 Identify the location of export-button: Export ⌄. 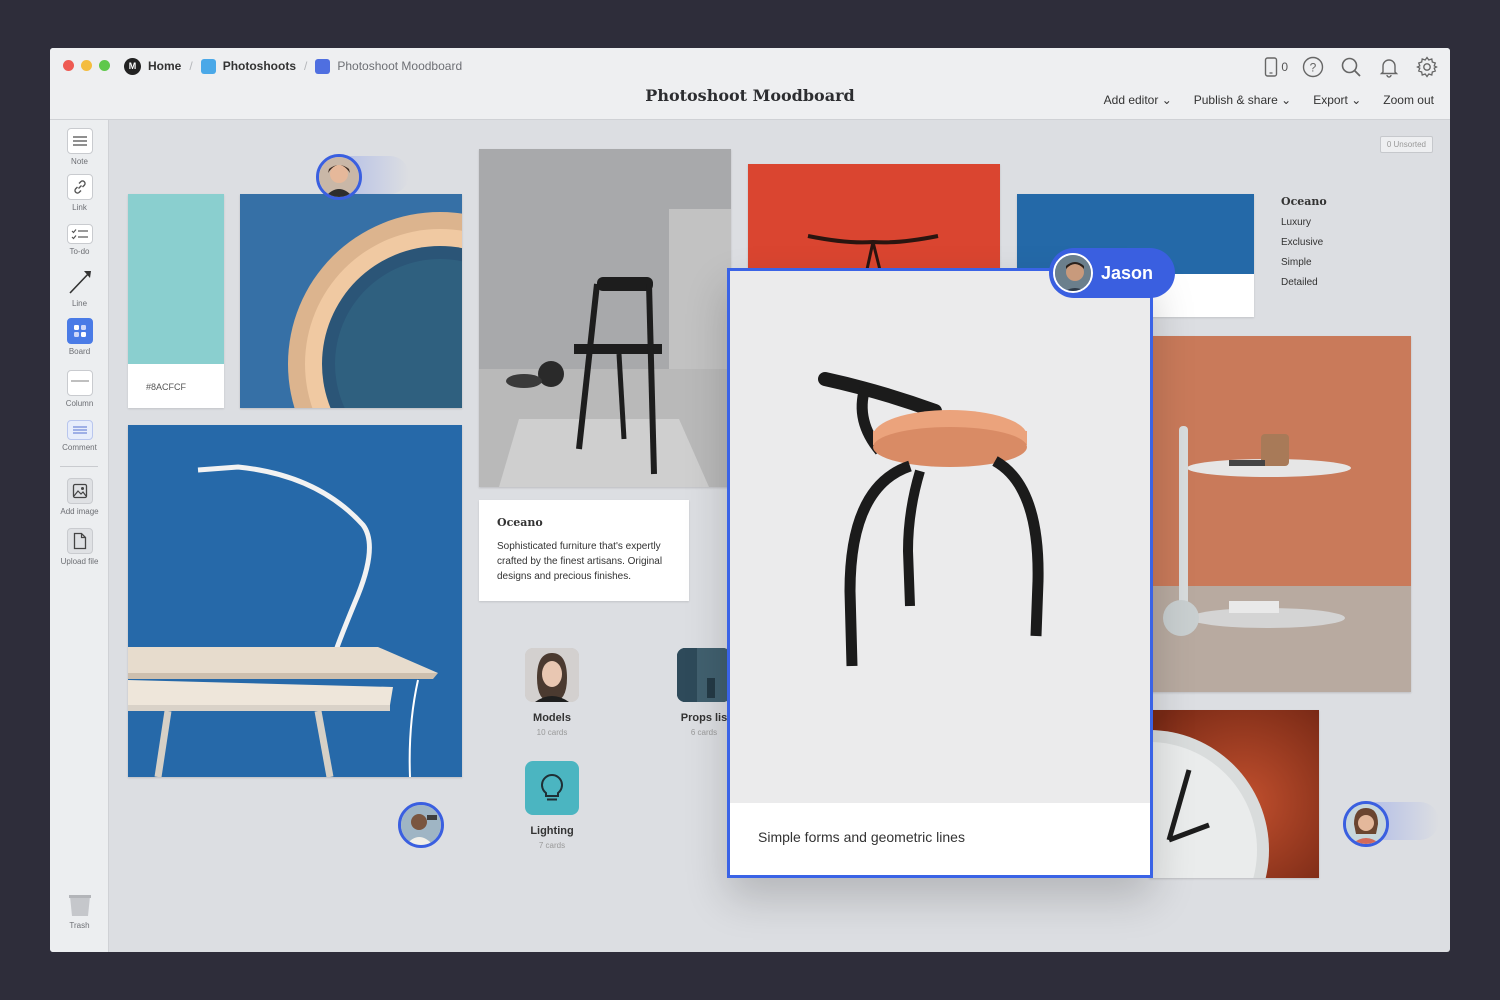
(1337, 100).